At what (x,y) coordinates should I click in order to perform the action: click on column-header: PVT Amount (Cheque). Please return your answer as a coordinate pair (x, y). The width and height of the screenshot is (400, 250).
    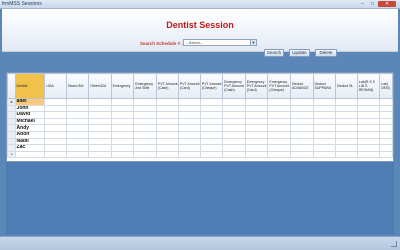
    Looking at the image, I should click on (211, 86).